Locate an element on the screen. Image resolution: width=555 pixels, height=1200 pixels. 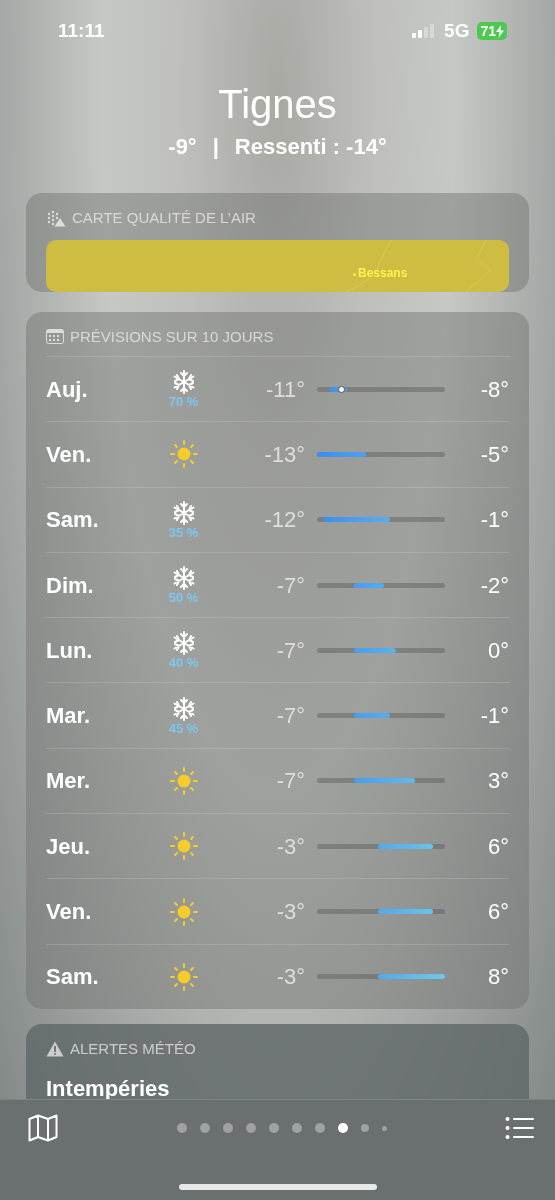
high-temperature: 8° is located at coordinates (497, 977).